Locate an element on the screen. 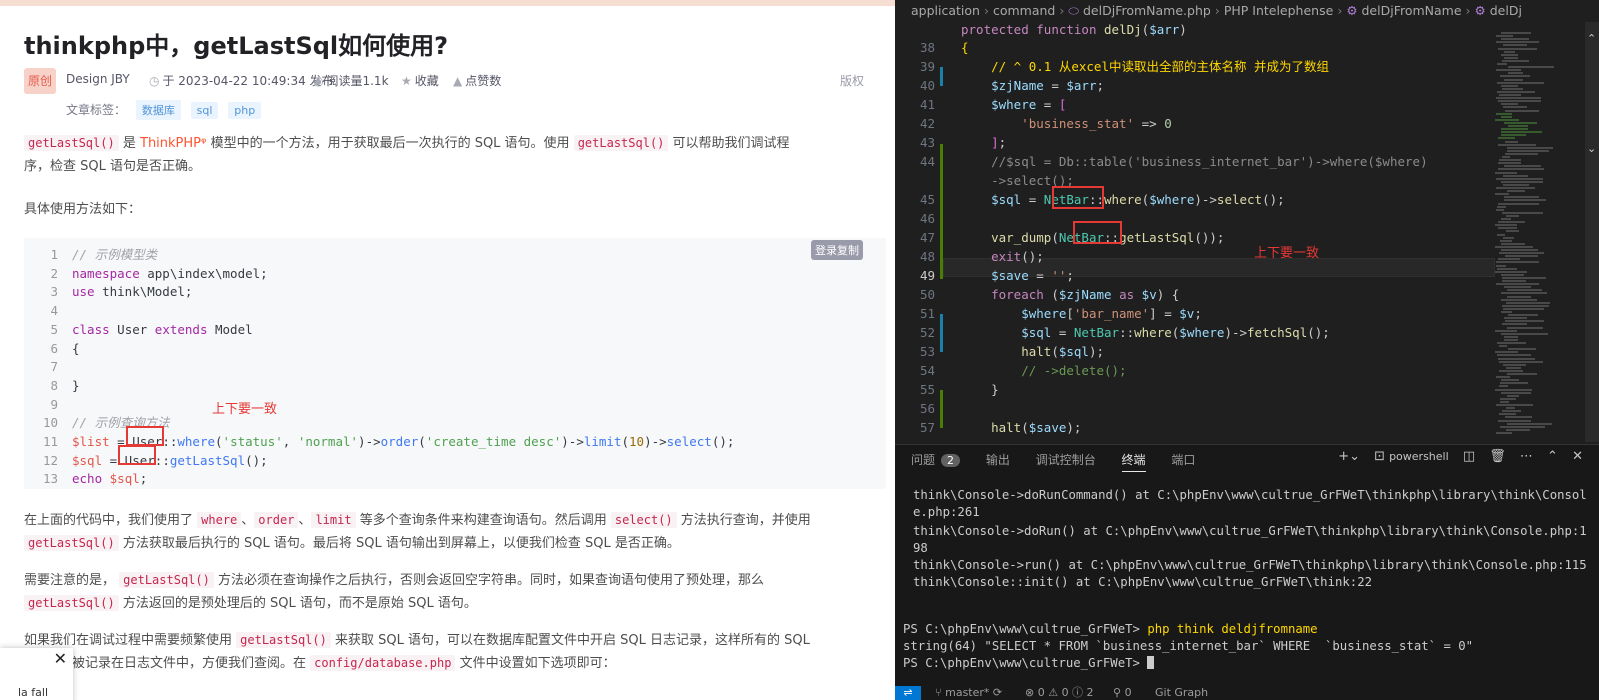 The image size is (1599, 700). tab-problems: 问题 2 is located at coordinates (936, 459).